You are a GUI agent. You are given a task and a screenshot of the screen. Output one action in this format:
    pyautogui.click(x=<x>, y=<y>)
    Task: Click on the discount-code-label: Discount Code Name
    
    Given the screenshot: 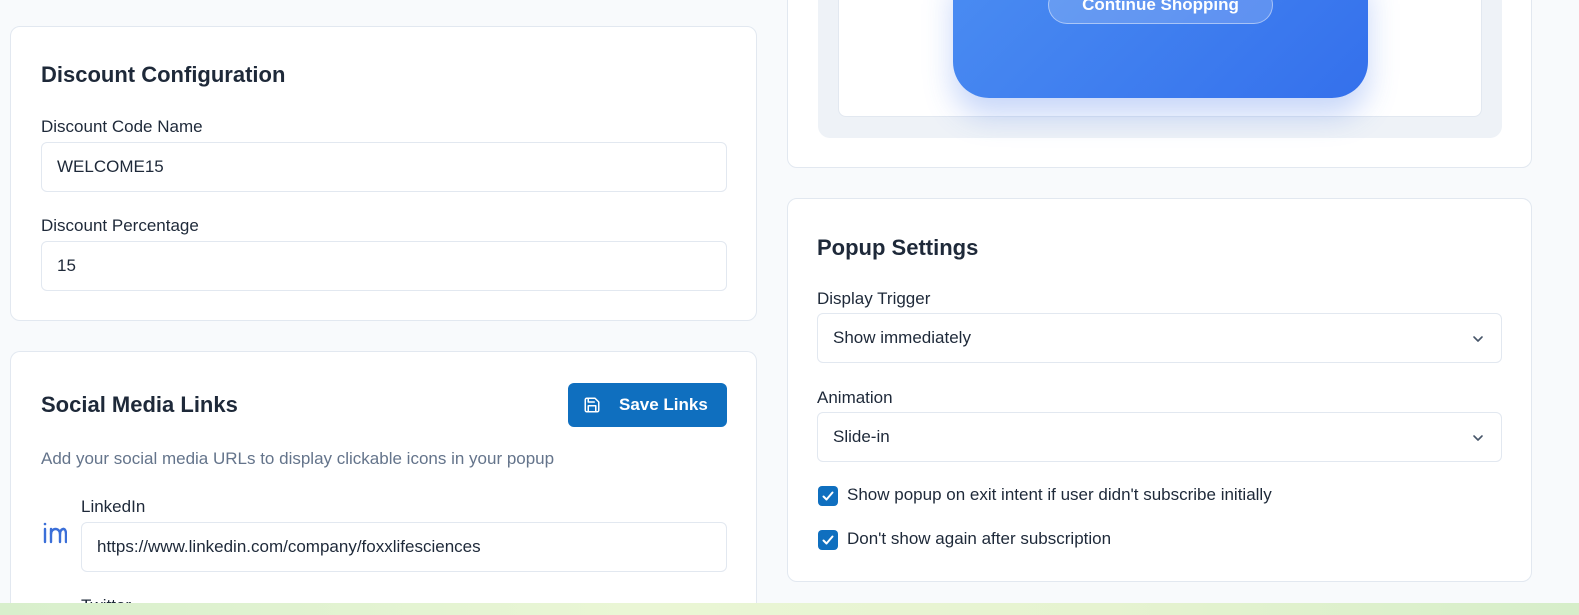 What is the action you would take?
    pyautogui.click(x=122, y=126)
    